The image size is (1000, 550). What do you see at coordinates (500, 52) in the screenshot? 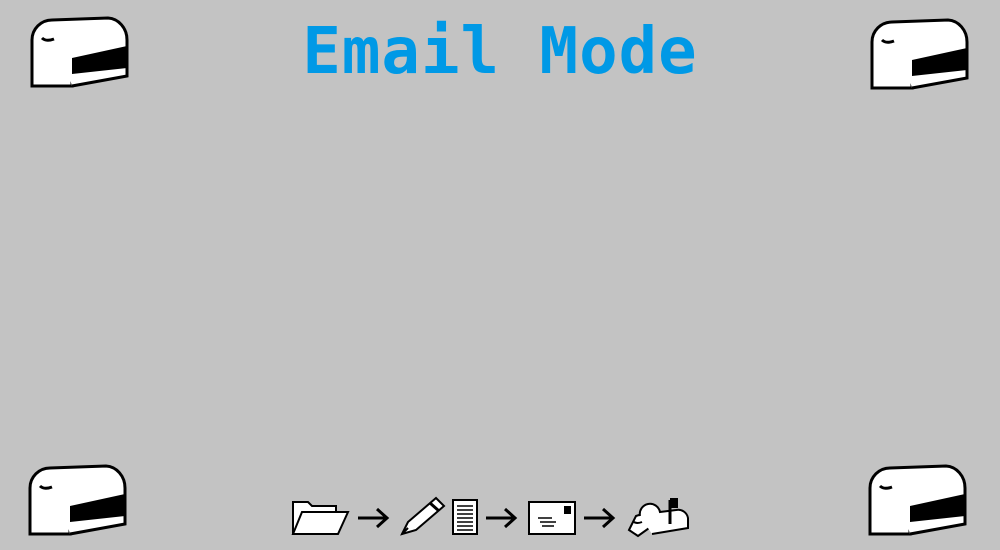
I see `page-title: Email Mode` at bounding box center [500, 52].